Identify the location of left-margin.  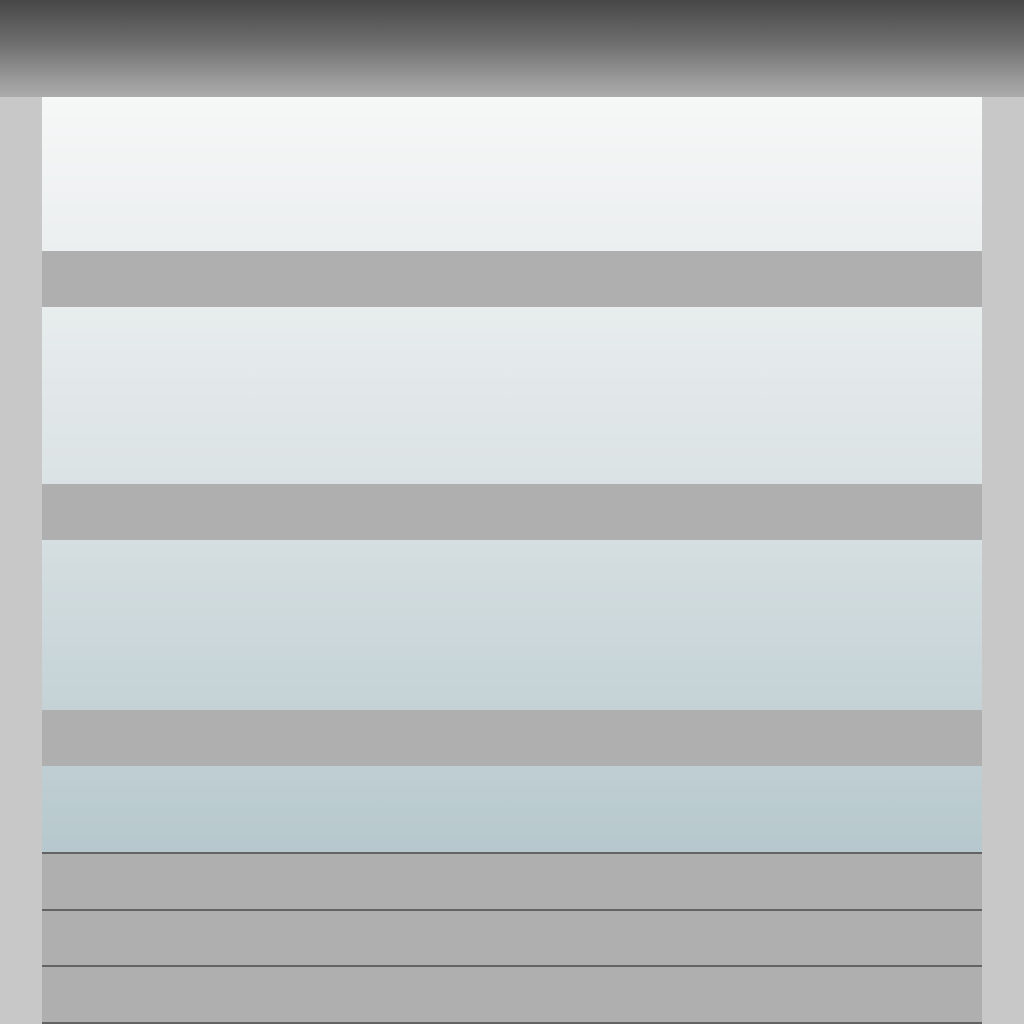
(21, 560).